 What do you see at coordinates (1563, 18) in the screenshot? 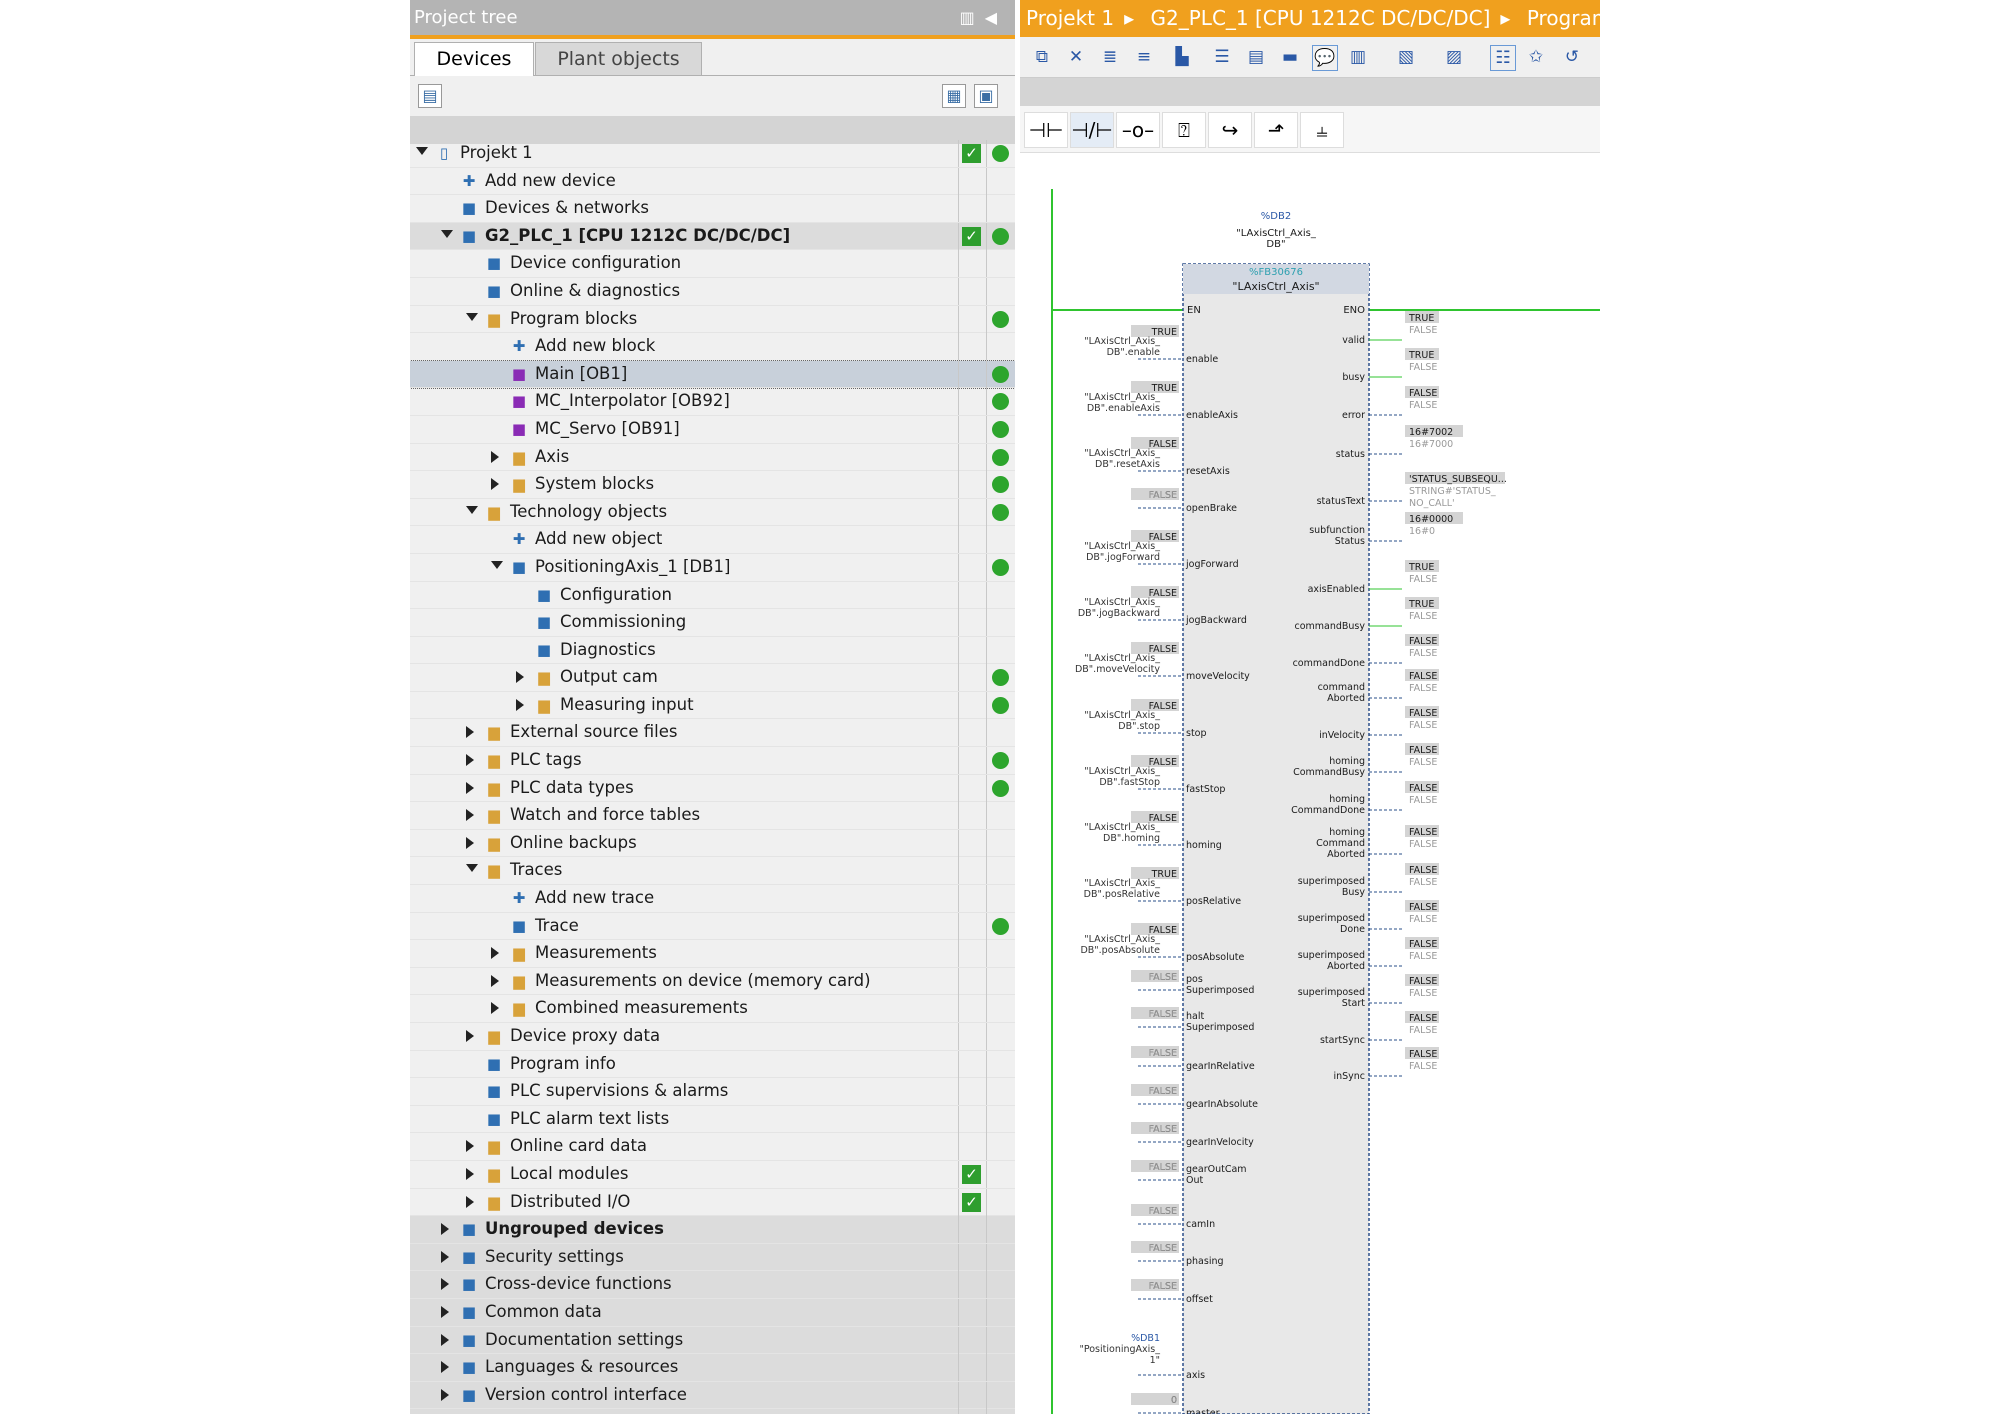
I see `breadcrumb-item: Program blocks` at bounding box center [1563, 18].